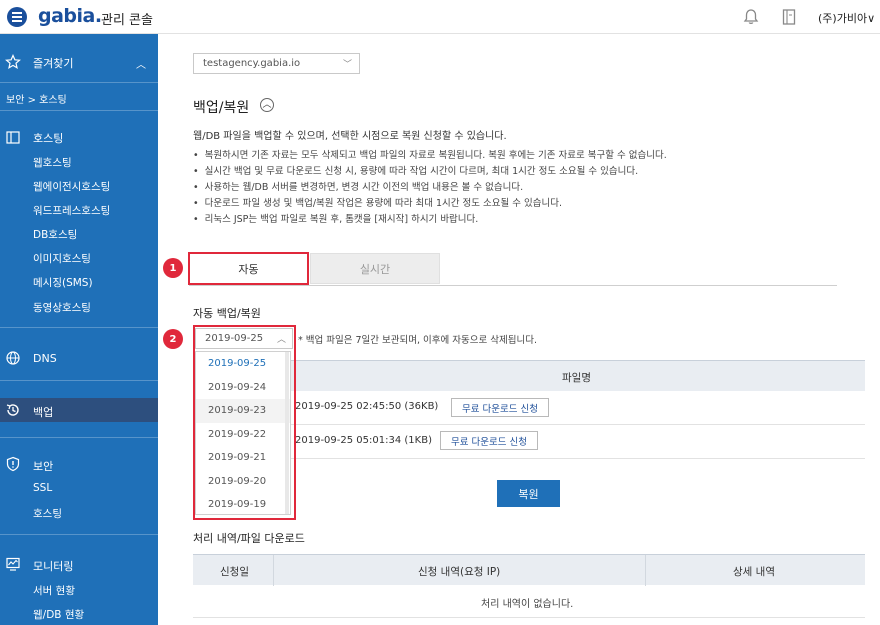  I want to click on step-badge-2: 2, so click(173, 339).